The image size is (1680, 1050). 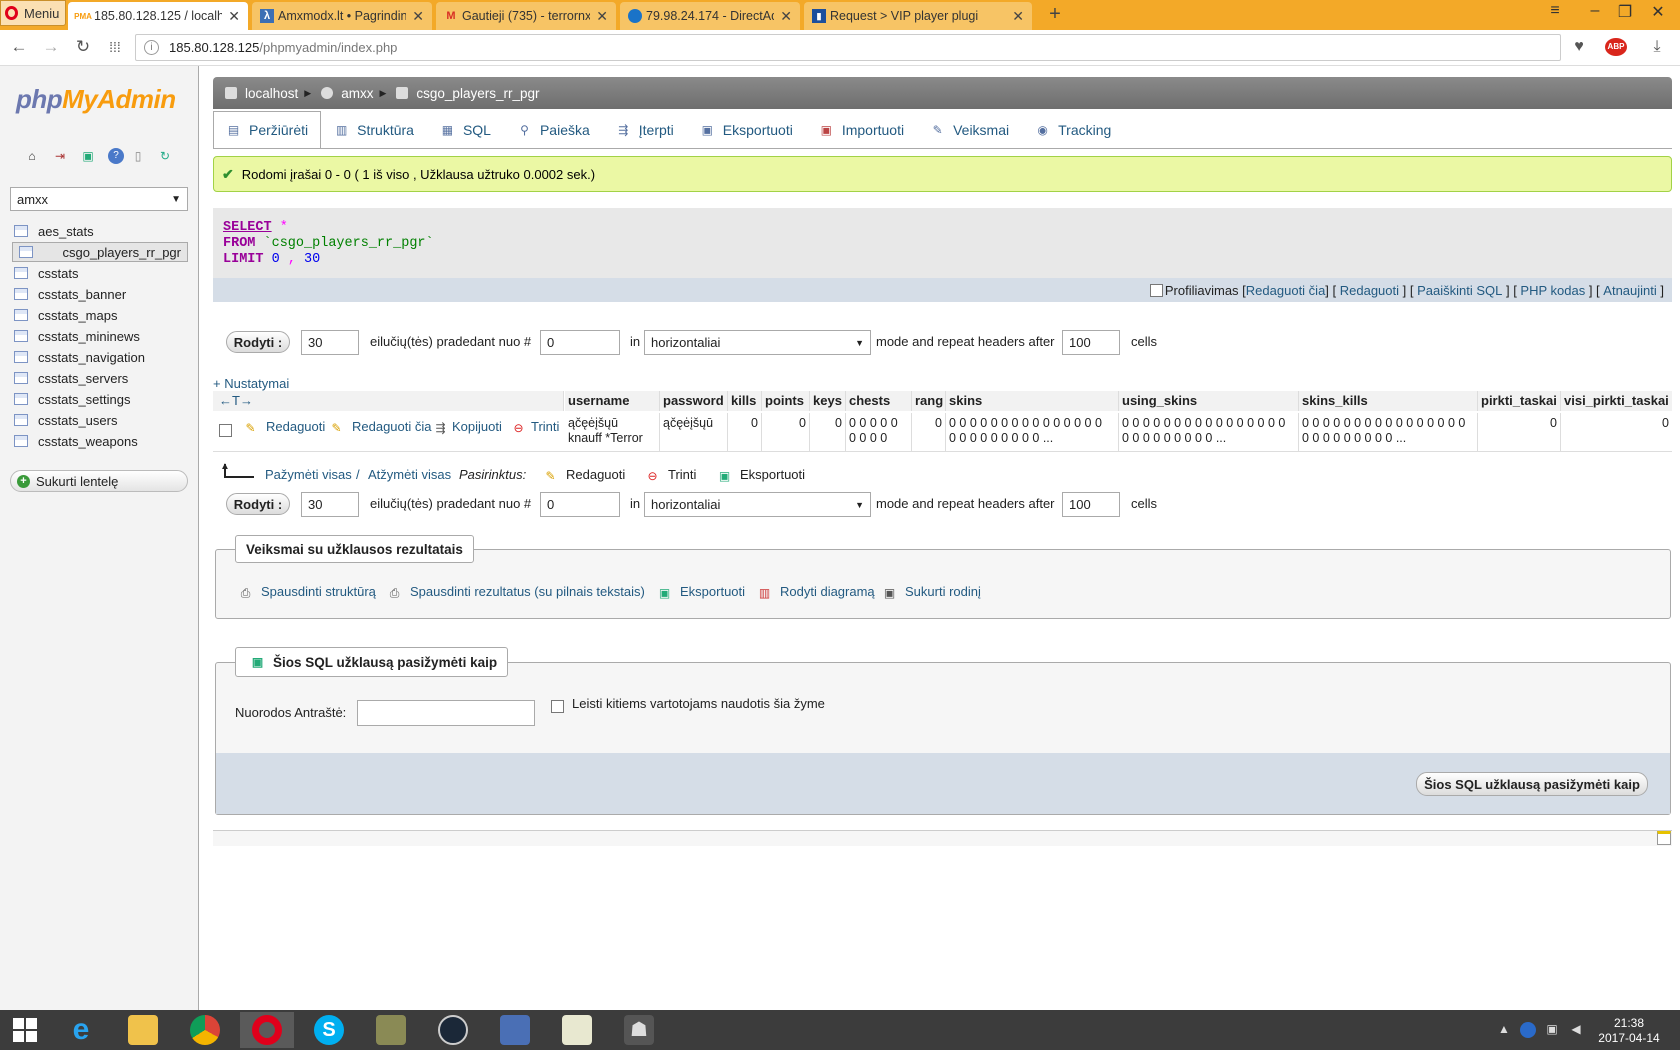 I want to click on column-header-points: points, so click(x=786, y=401).